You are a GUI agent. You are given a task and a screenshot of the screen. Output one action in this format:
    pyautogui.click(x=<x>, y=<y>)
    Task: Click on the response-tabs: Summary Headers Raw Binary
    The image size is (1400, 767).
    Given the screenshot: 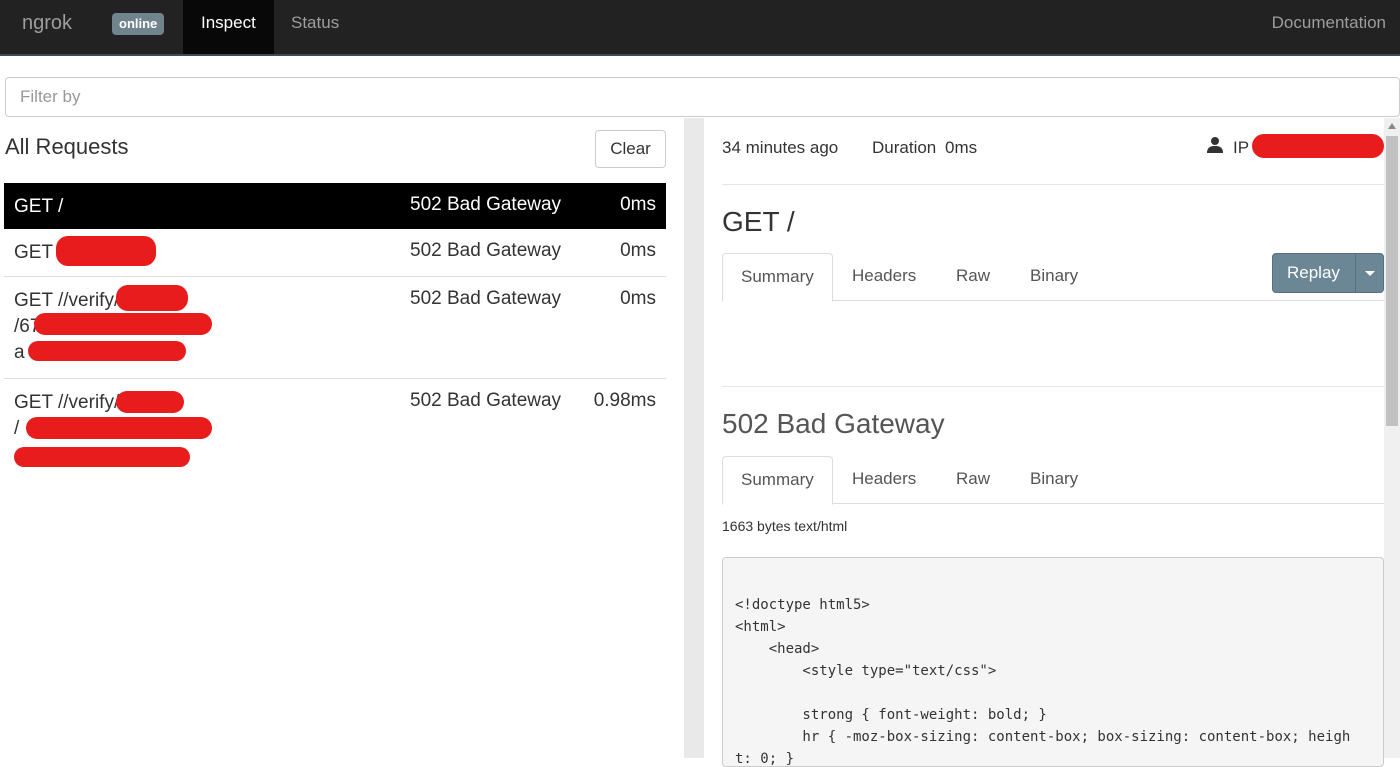 What is the action you would take?
    pyautogui.click(x=1053, y=480)
    